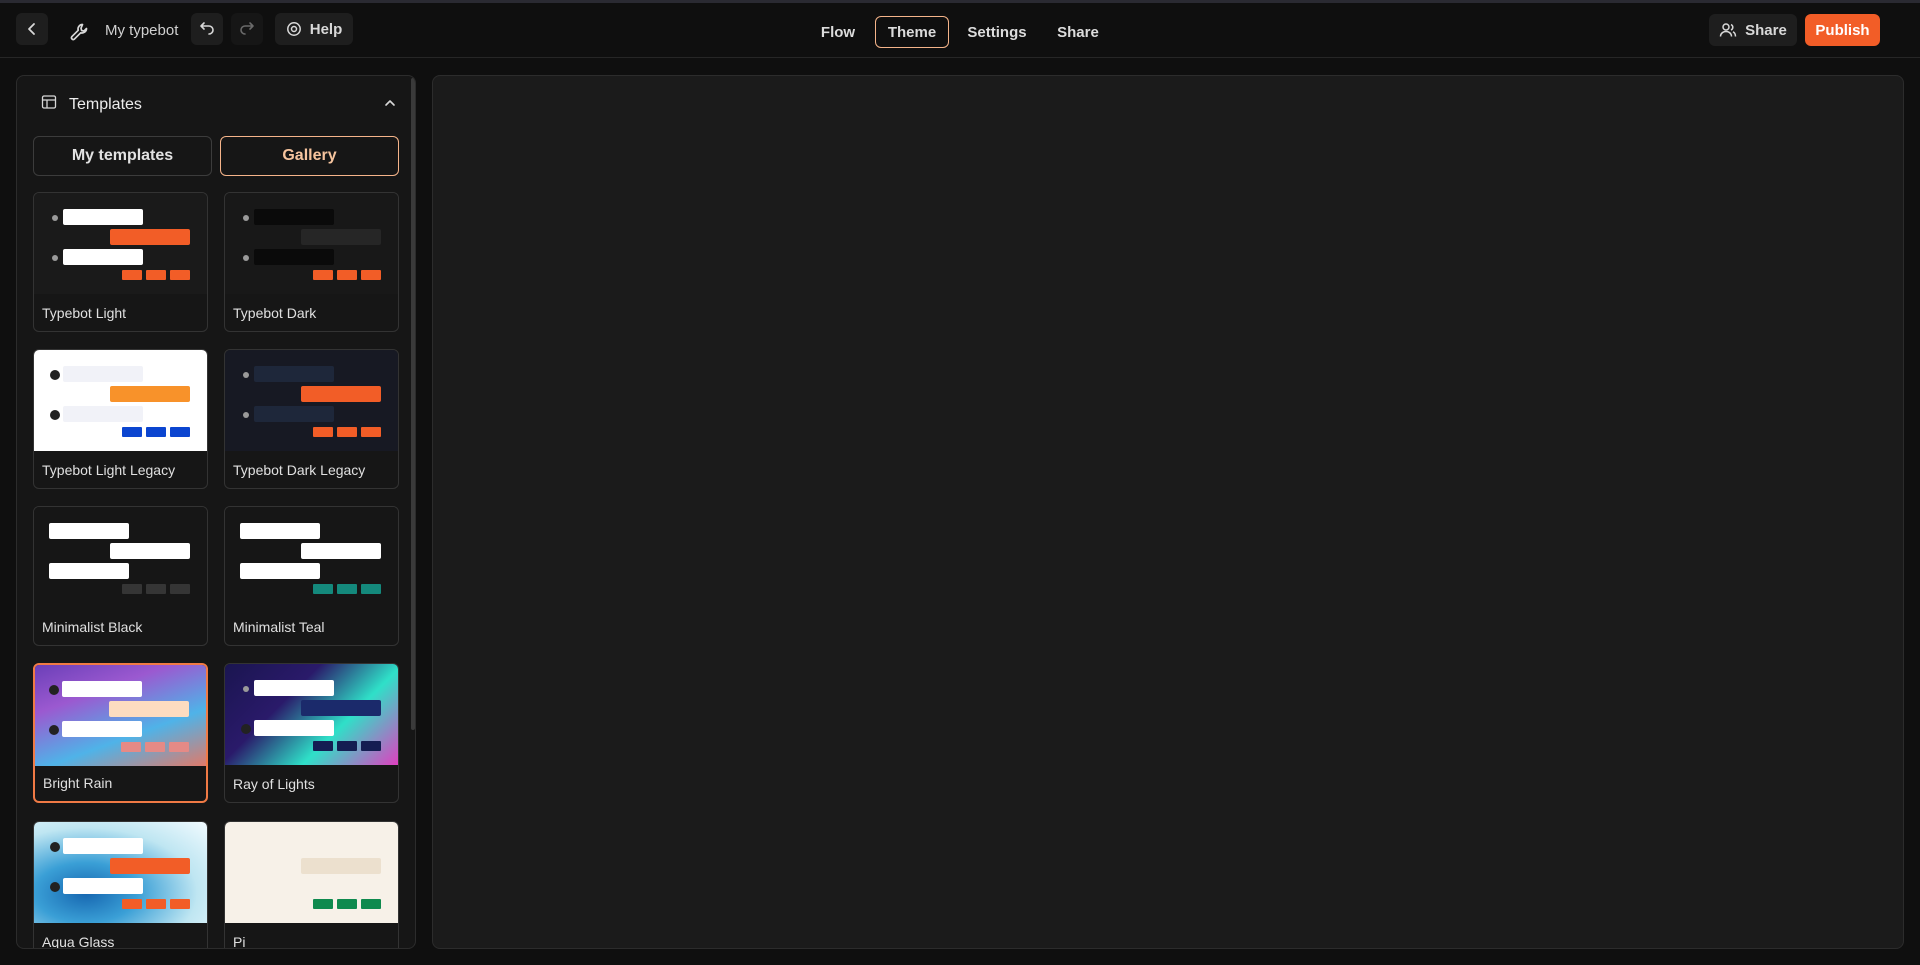 The image size is (1920, 965). I want to click on tab-settings-label: Settings, so click(997, 32).